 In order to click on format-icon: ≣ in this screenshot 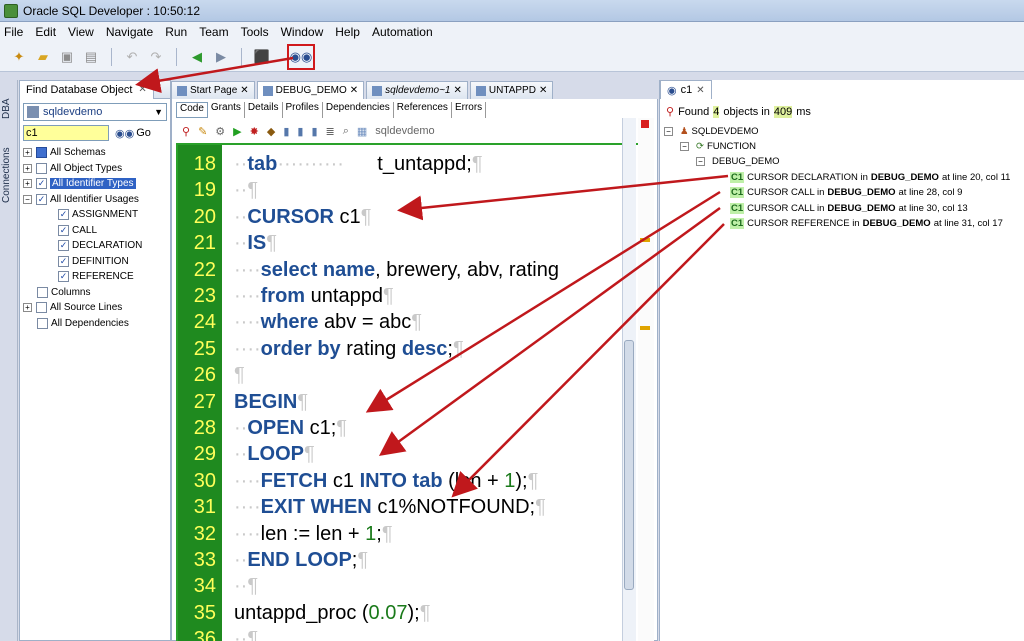, I will do `click(330, 131)`.